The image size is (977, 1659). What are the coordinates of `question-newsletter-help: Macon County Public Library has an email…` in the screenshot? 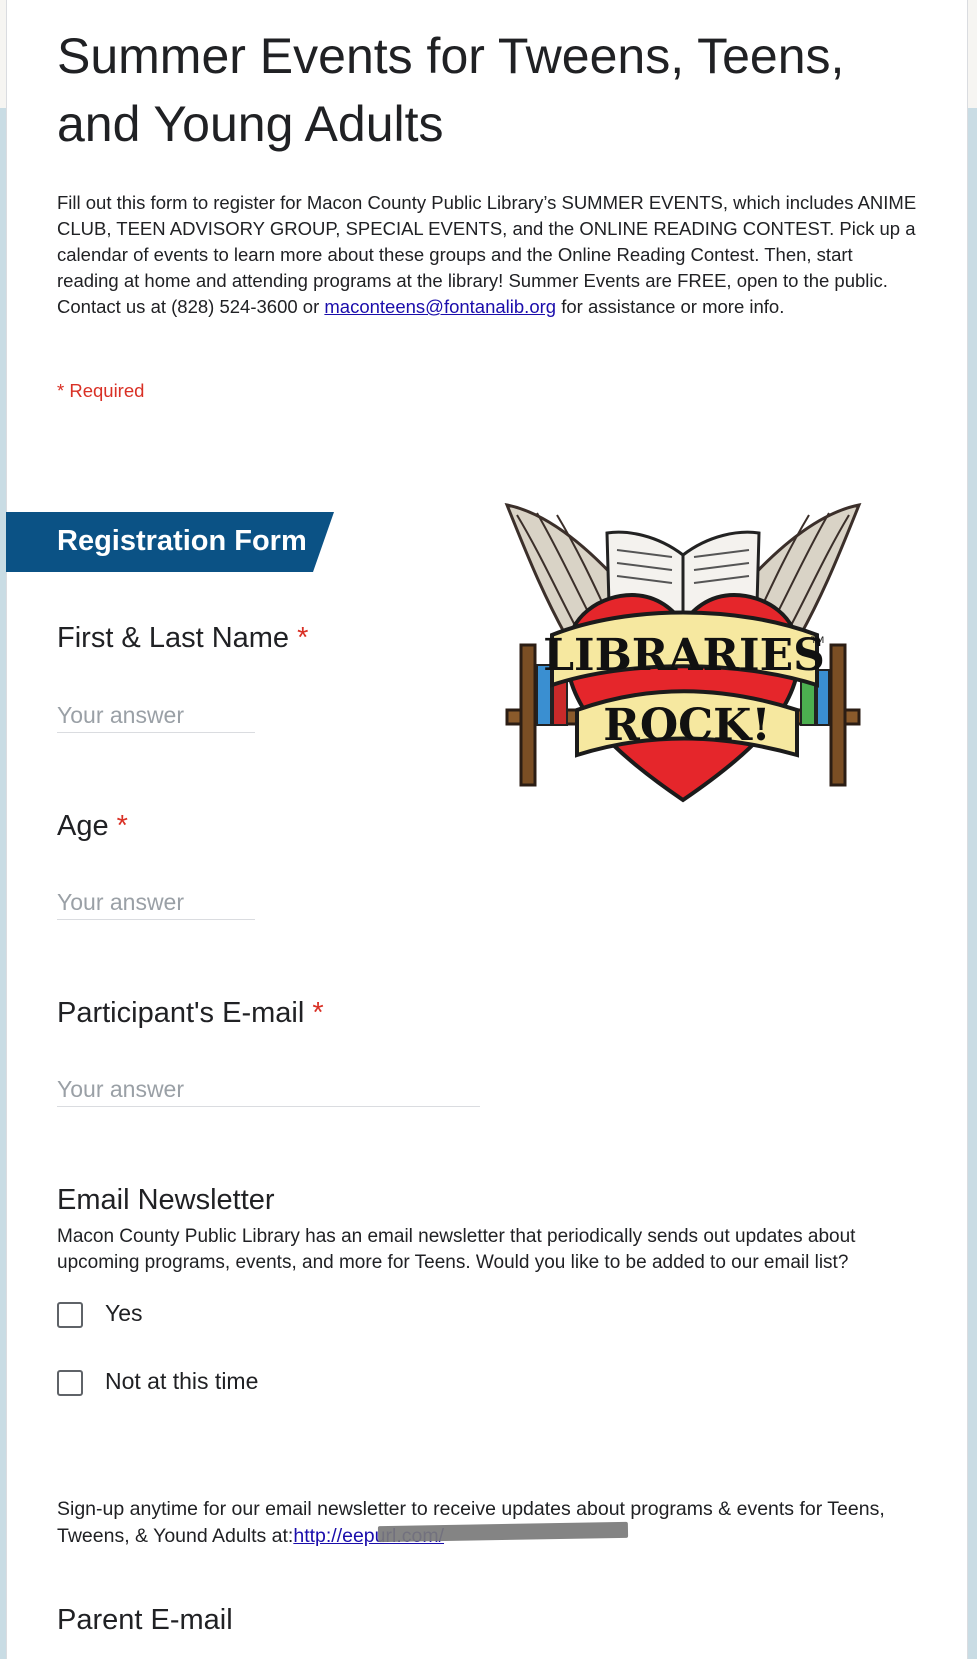 It's located at (456, 1249).